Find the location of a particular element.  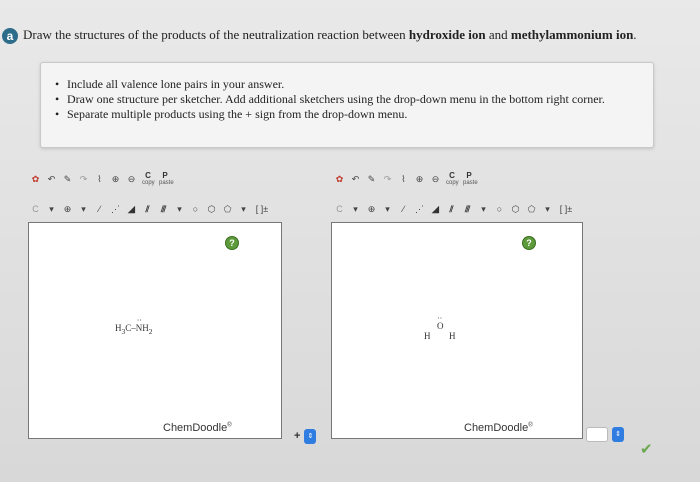

question-end: . is located at coordinates (635, 34).